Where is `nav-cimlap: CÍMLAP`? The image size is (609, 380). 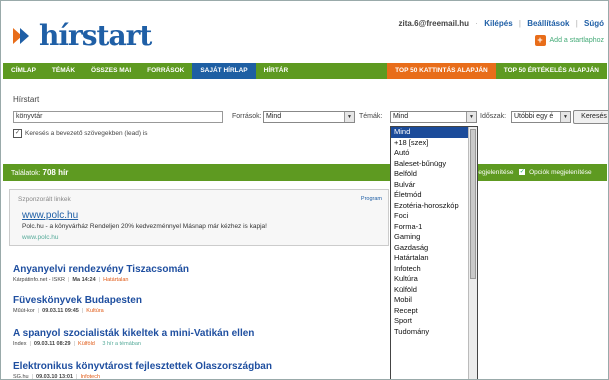 nav-cimlap: CÍMLAP is located at coordinates (23, 71).